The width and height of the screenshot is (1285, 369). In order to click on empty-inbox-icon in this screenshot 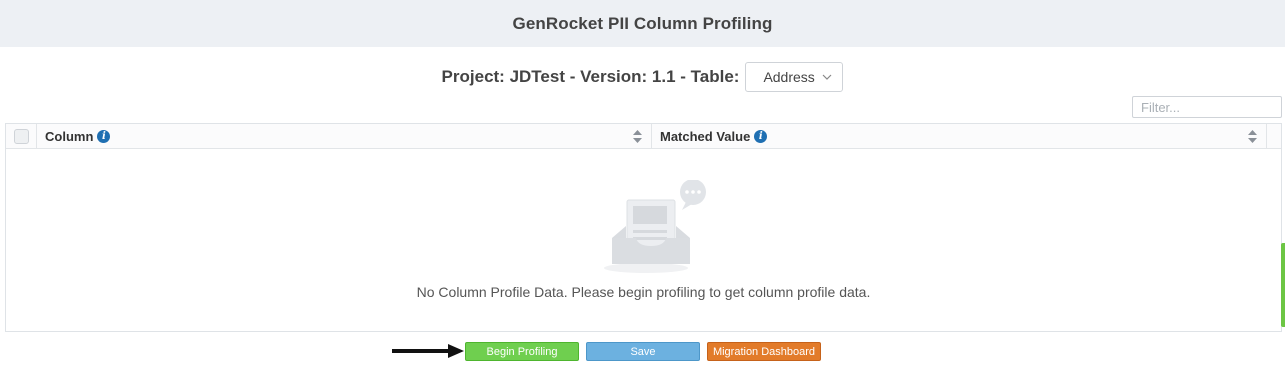, I will do `click(655, 226)`.